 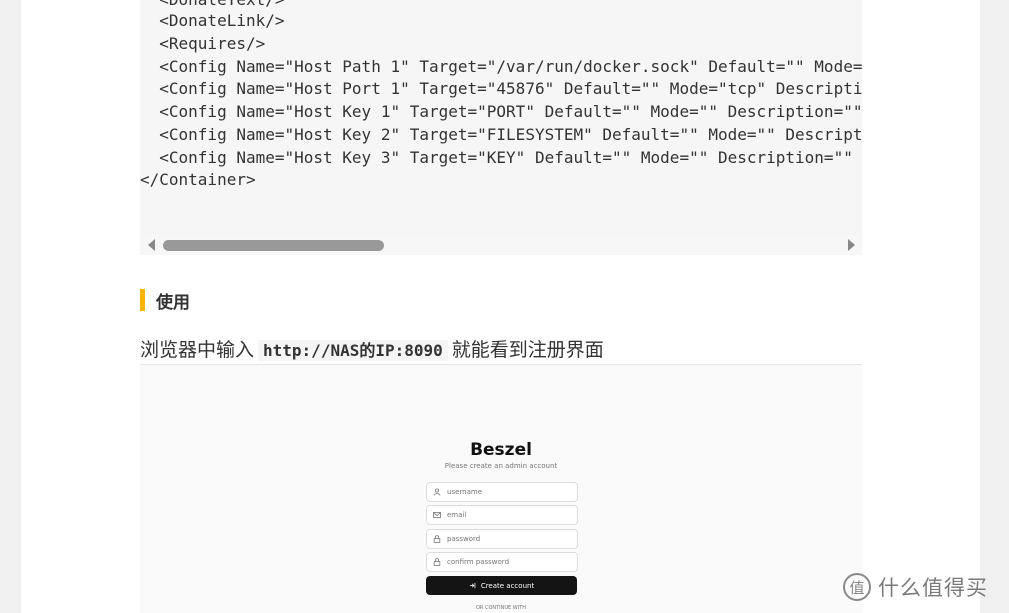 I want to click on password-input, so click(x=507, y=539).